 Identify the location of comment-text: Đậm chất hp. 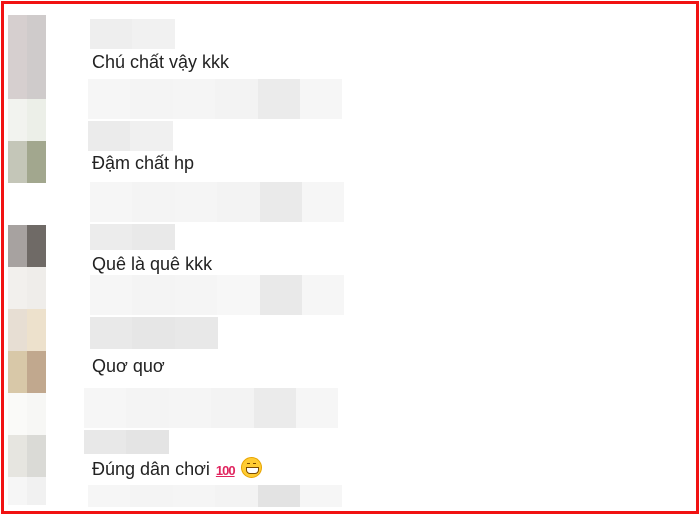
(143, 163).